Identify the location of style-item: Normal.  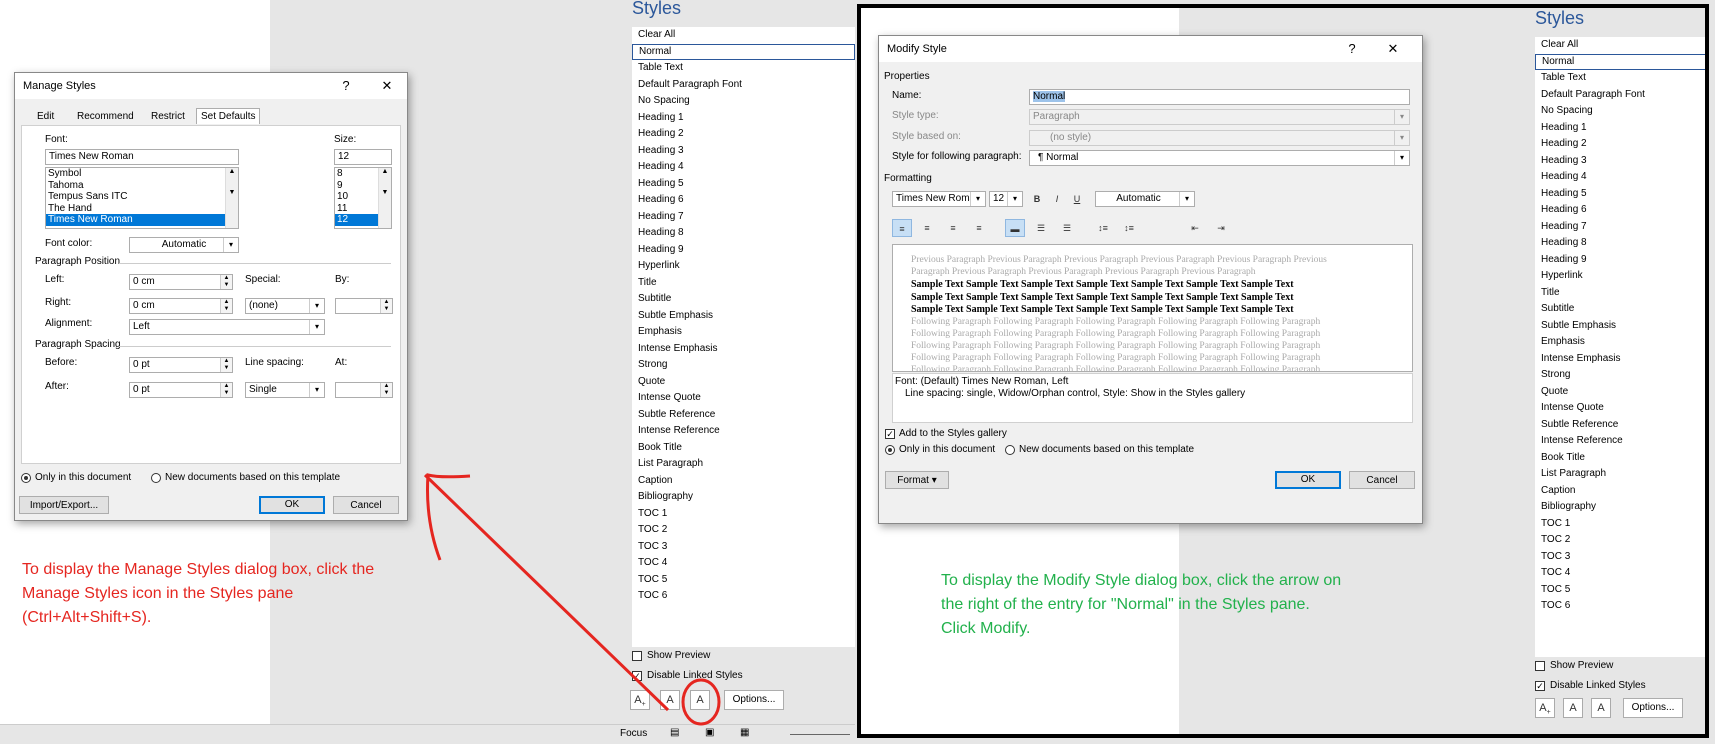
(1620, 61).